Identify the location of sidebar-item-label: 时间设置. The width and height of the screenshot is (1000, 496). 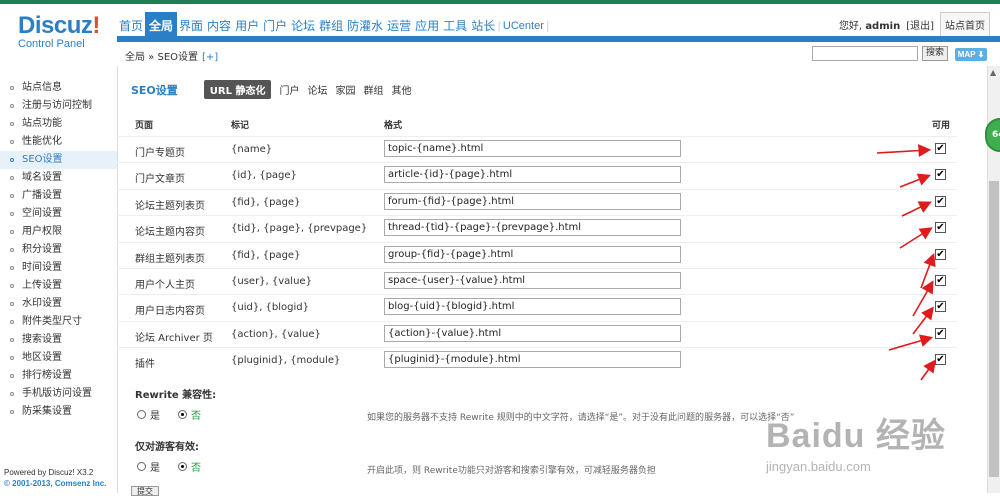
(42, 267).